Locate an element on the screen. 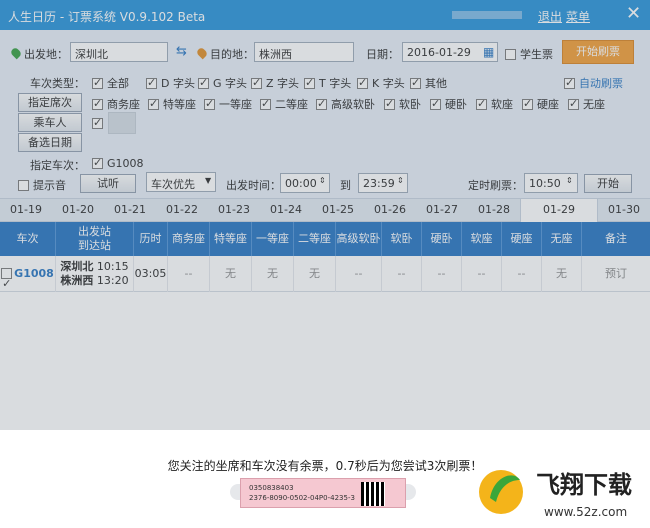 The height and width of the screenshot is (528, 650). logo-brand: 飞翔下载 is located at coordinates (584, 485).